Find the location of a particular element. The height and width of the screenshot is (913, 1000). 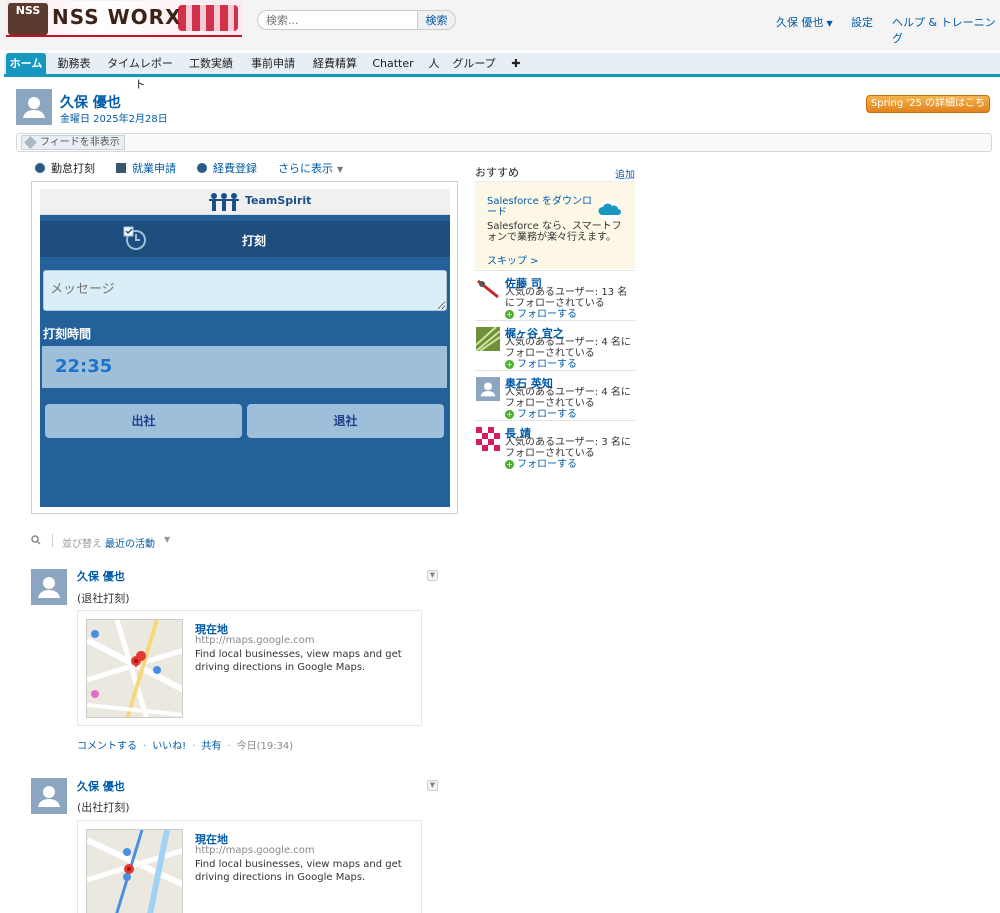

profile-name: 久保 優也 is located at coordinates (90, 102).